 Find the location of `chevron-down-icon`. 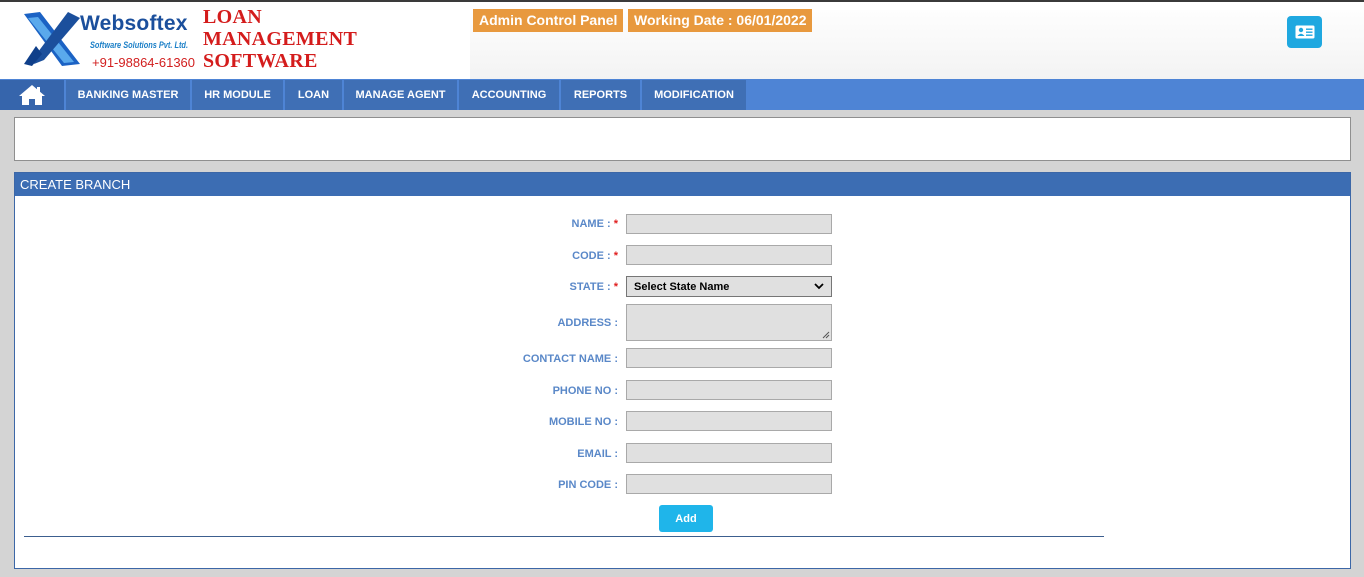

chevron-down-icon is located at coordinates (819, 286).